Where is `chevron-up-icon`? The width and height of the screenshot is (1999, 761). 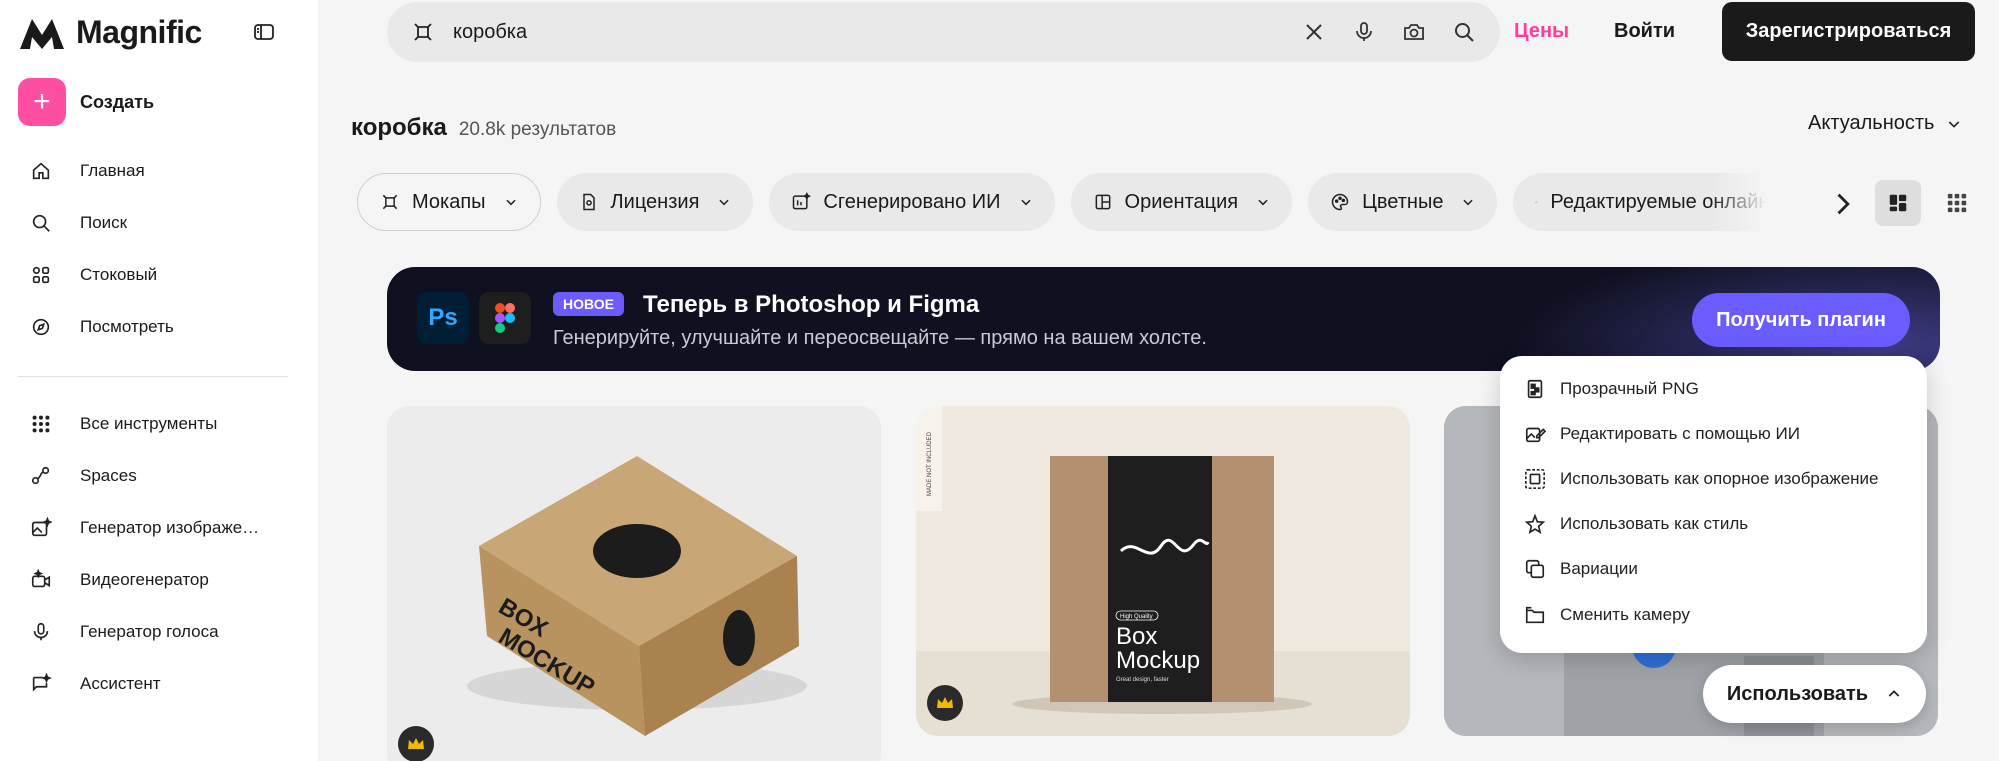
chevron-up-icon is located at coordinates (1894, 693).